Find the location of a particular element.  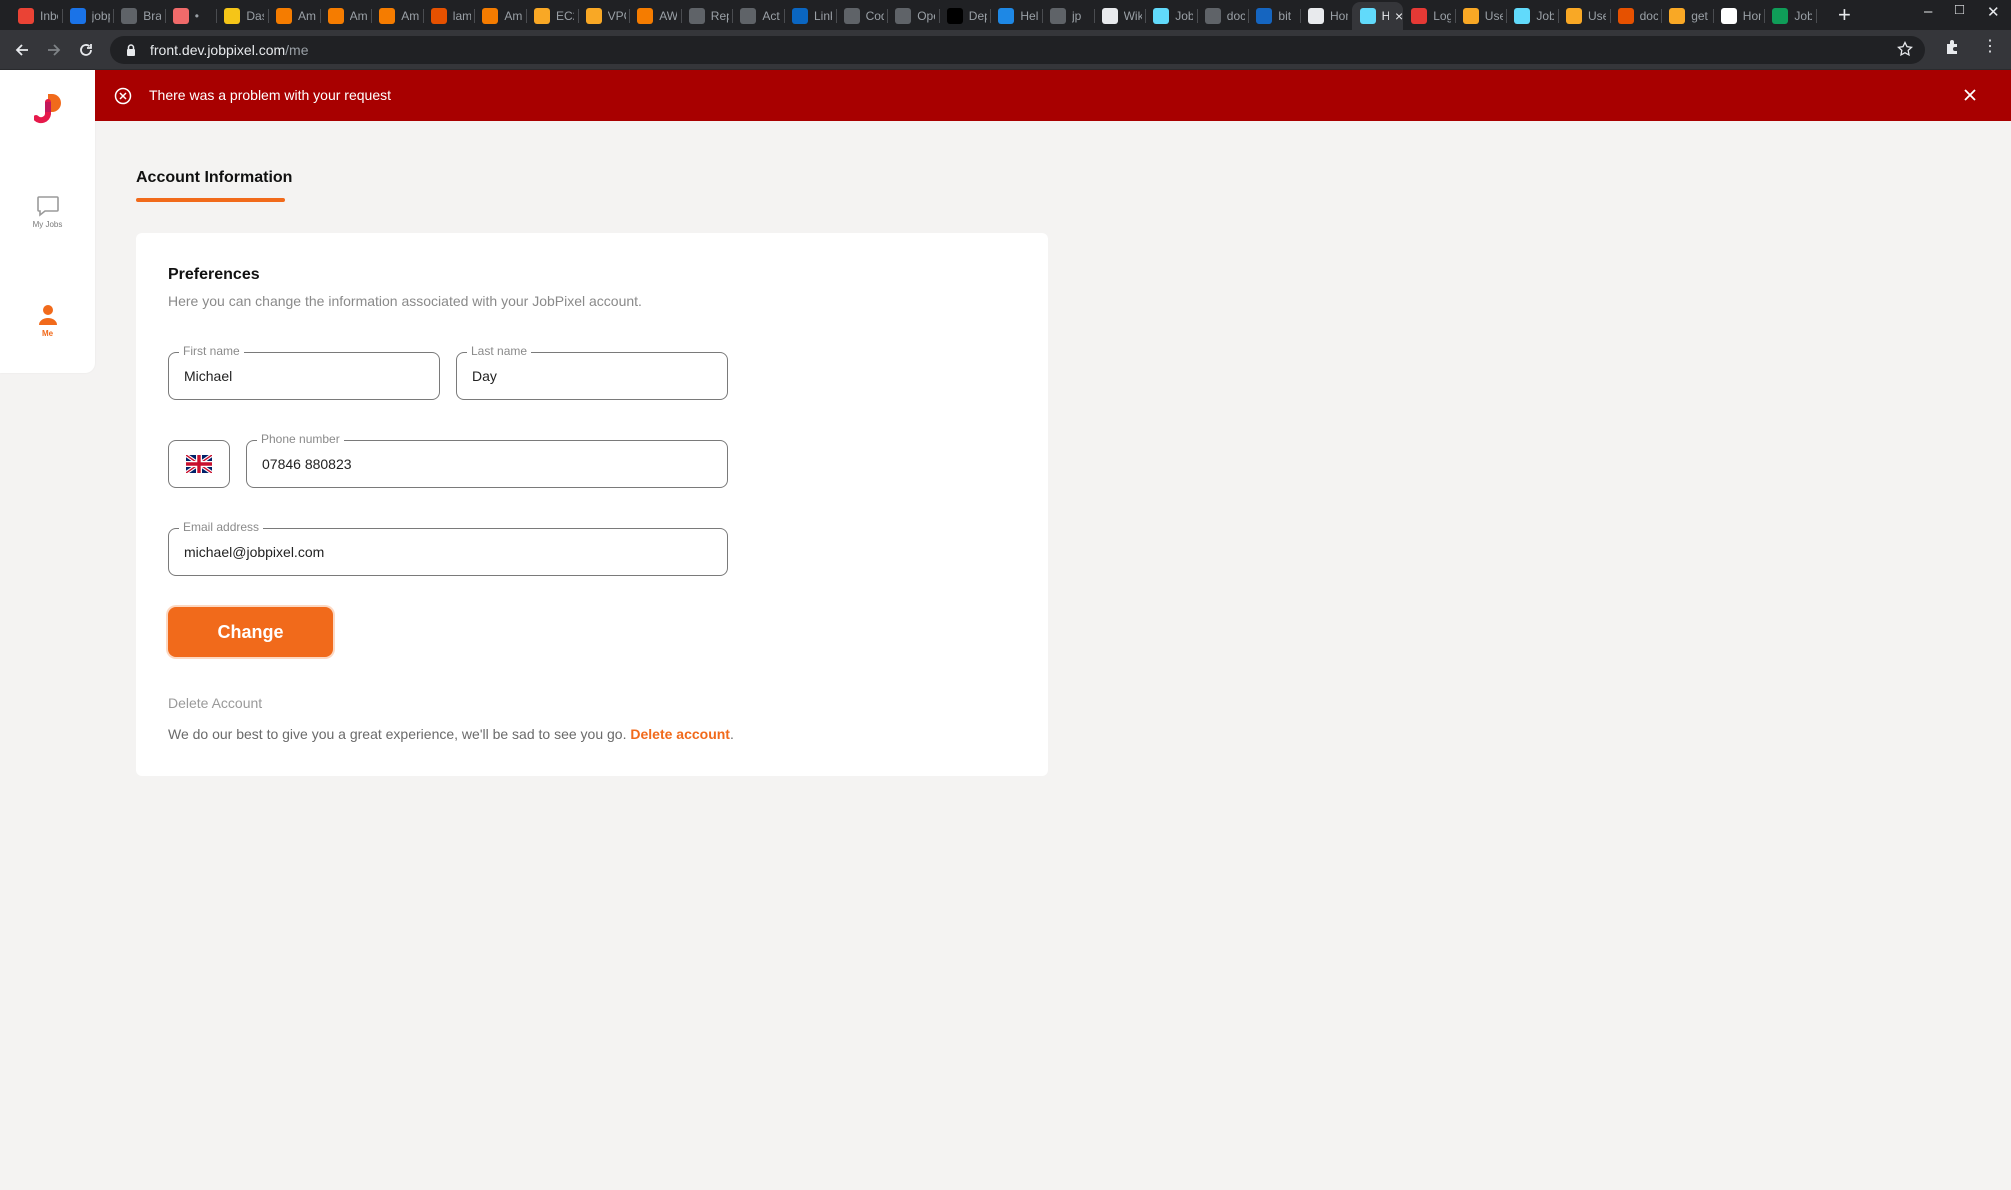

browser-tab: VPC is located at coordinates (604, 16).